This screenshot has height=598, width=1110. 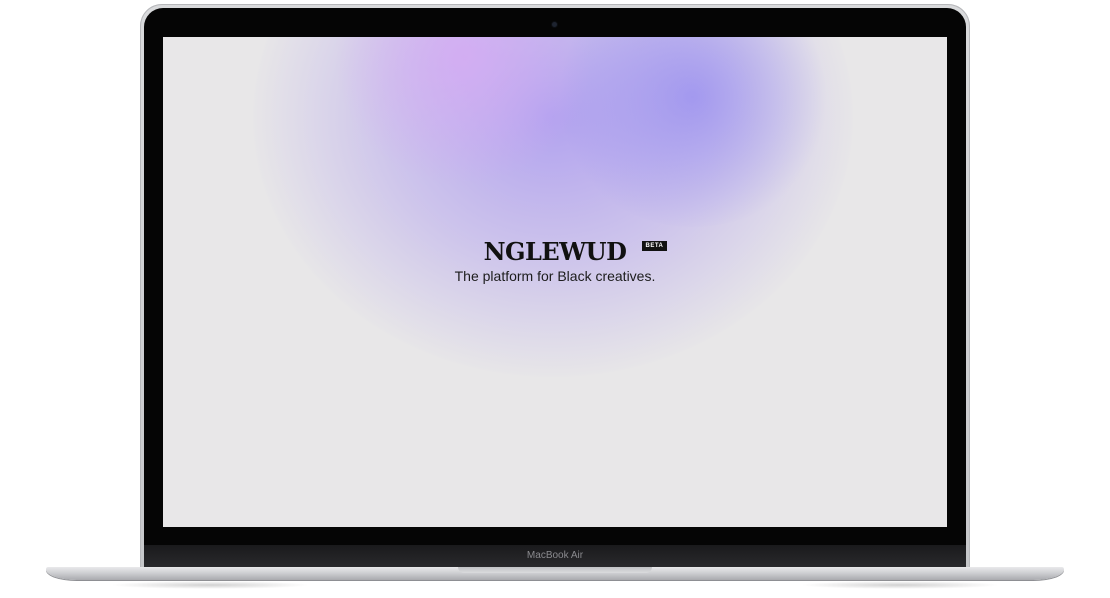 What do you see at coordinates (210, 585) in the screenshot?
I see `base-shadow-left` at bounding box center [210, 585].